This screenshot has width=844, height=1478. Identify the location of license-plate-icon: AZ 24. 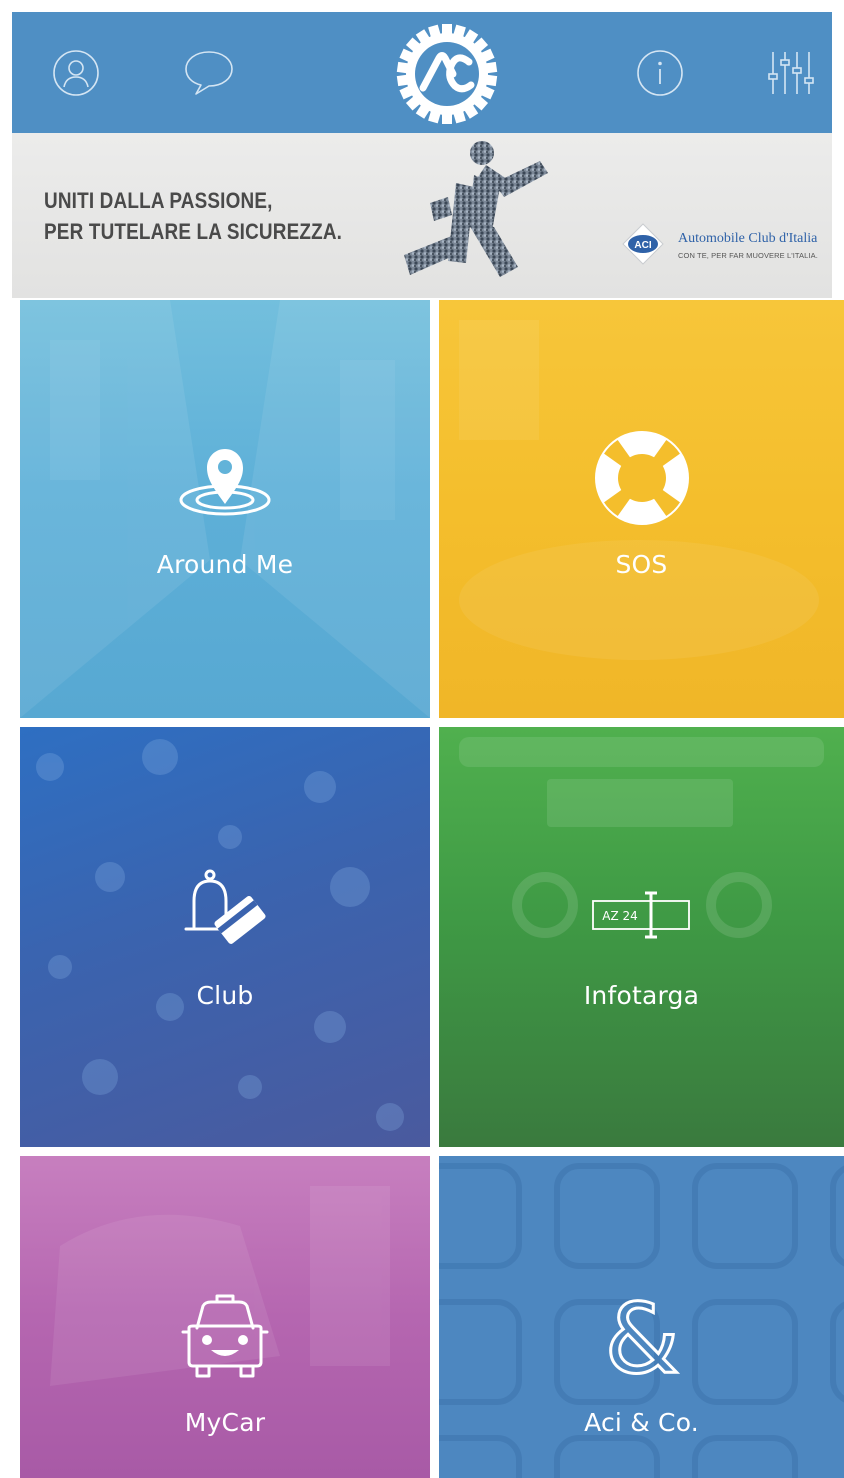
(641, 913).